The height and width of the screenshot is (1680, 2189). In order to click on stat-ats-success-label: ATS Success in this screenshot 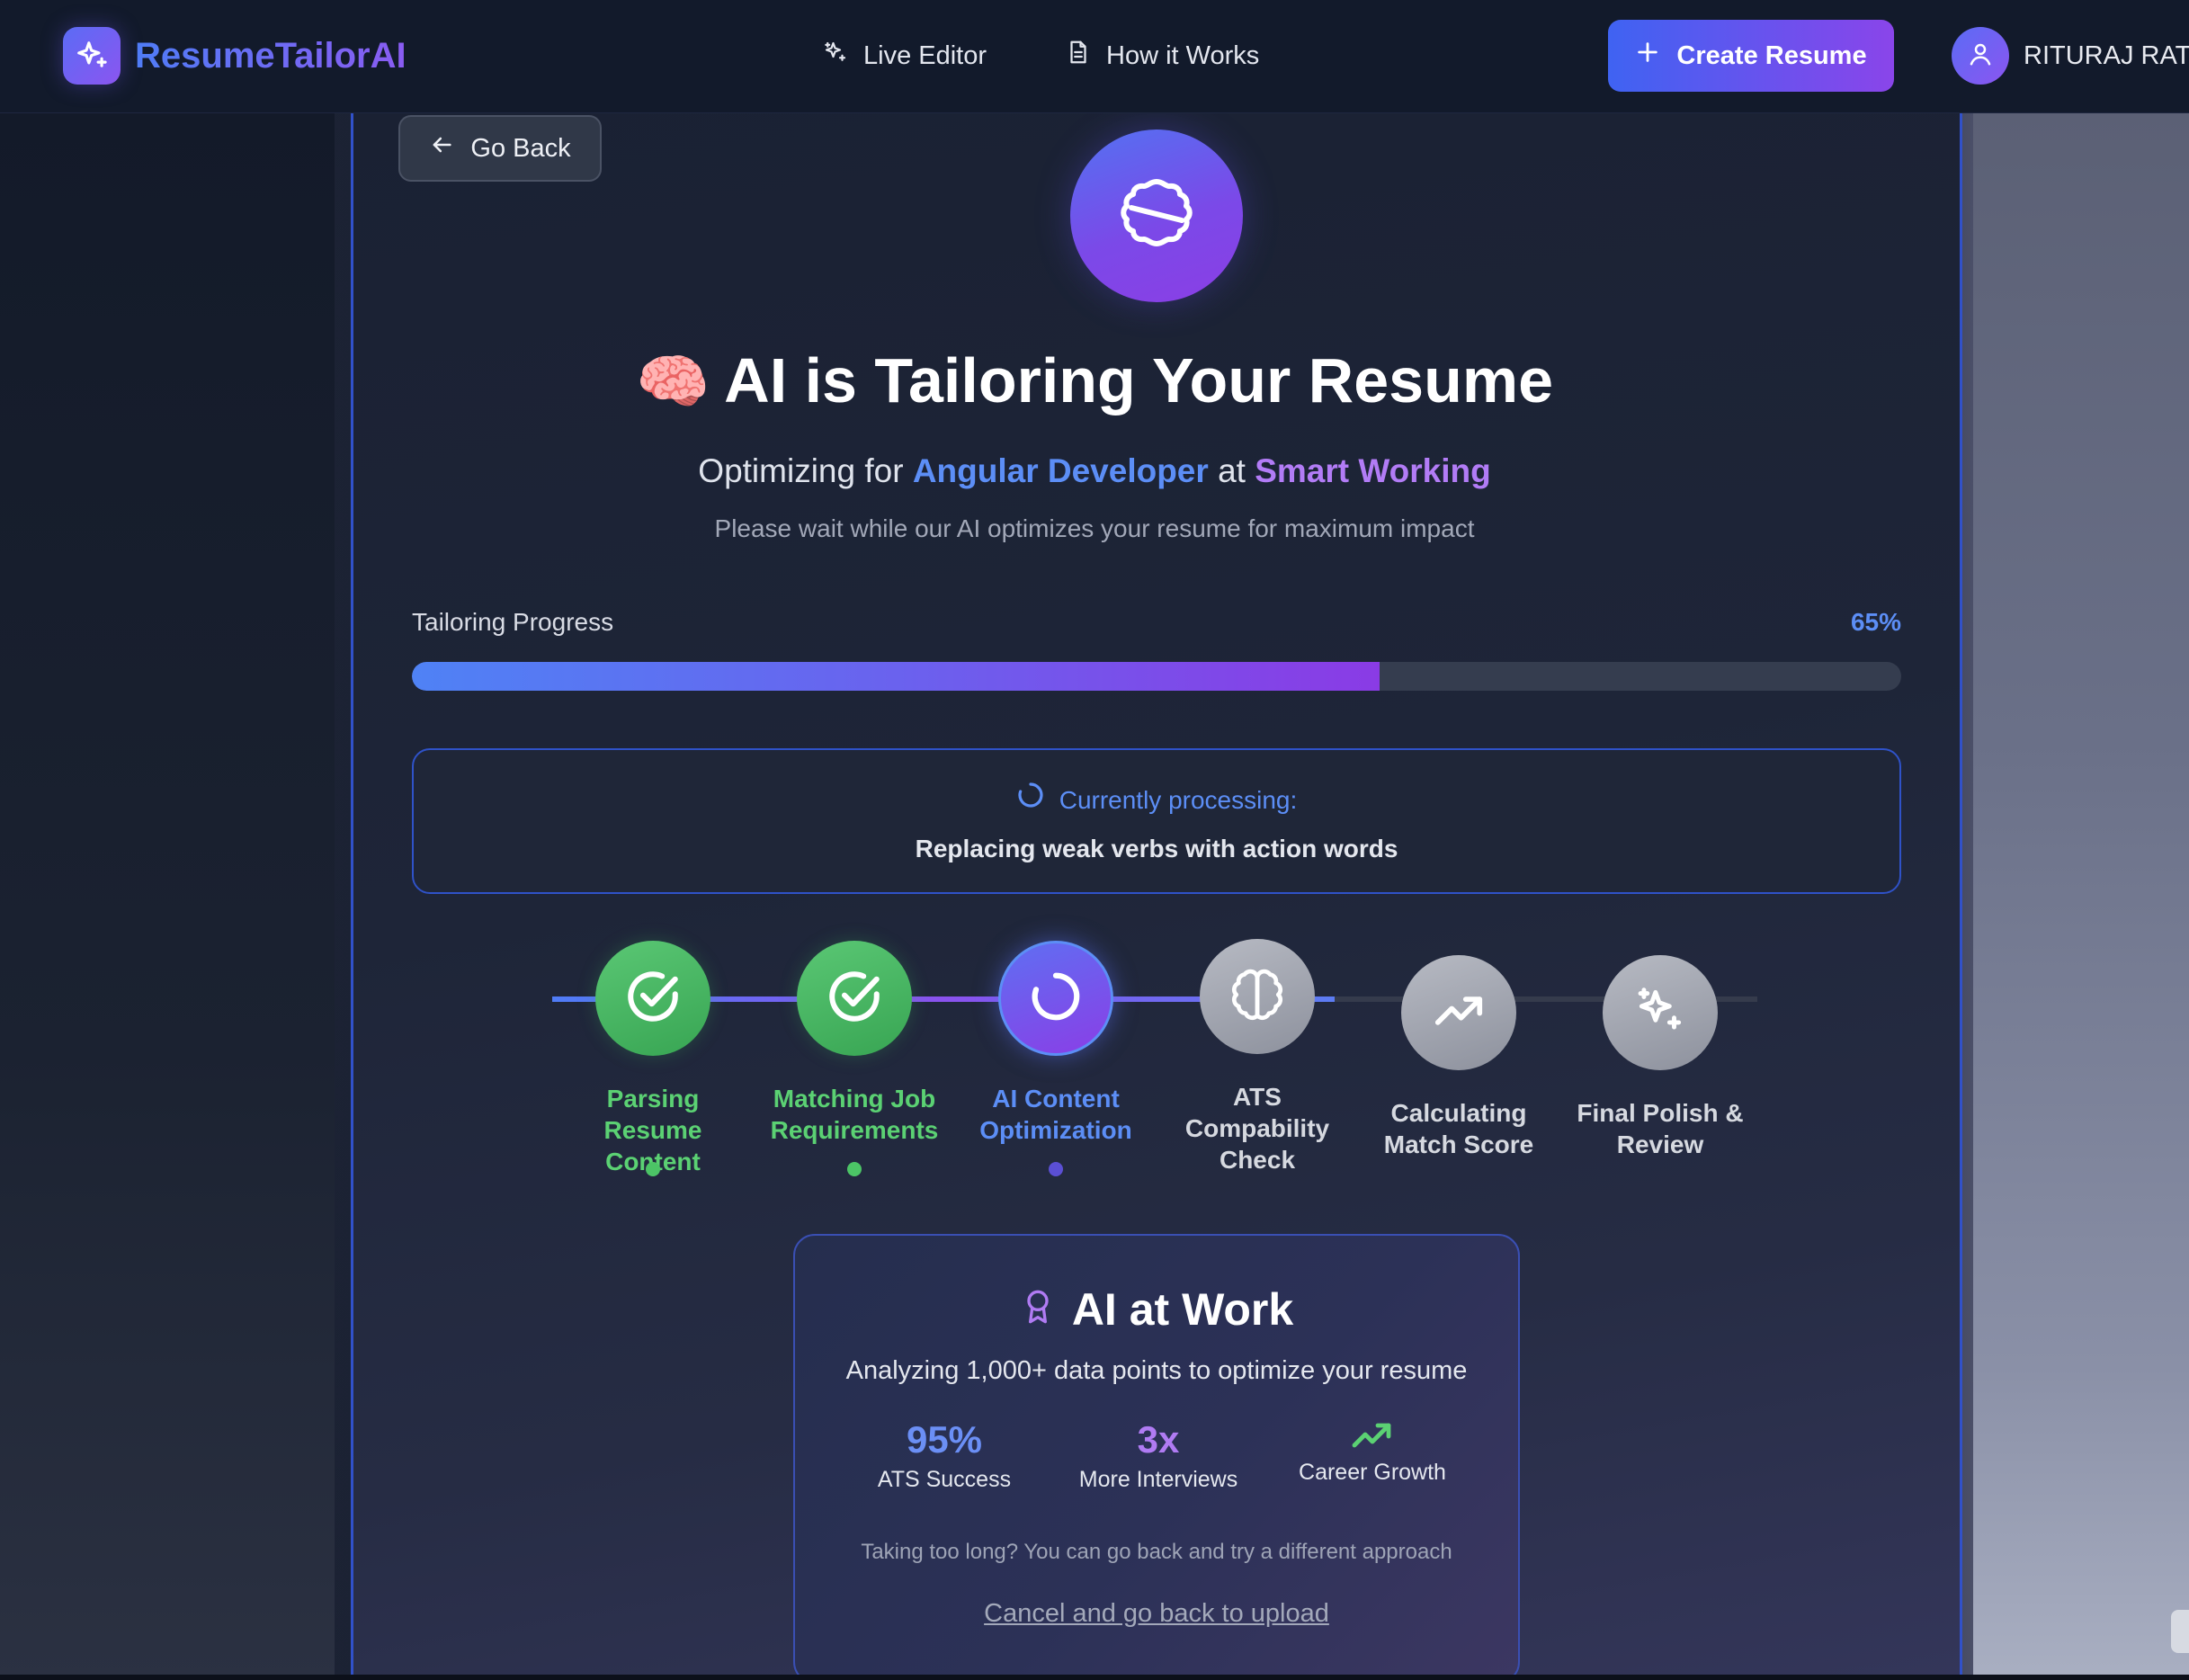, I will do `click(944, 1479)`.